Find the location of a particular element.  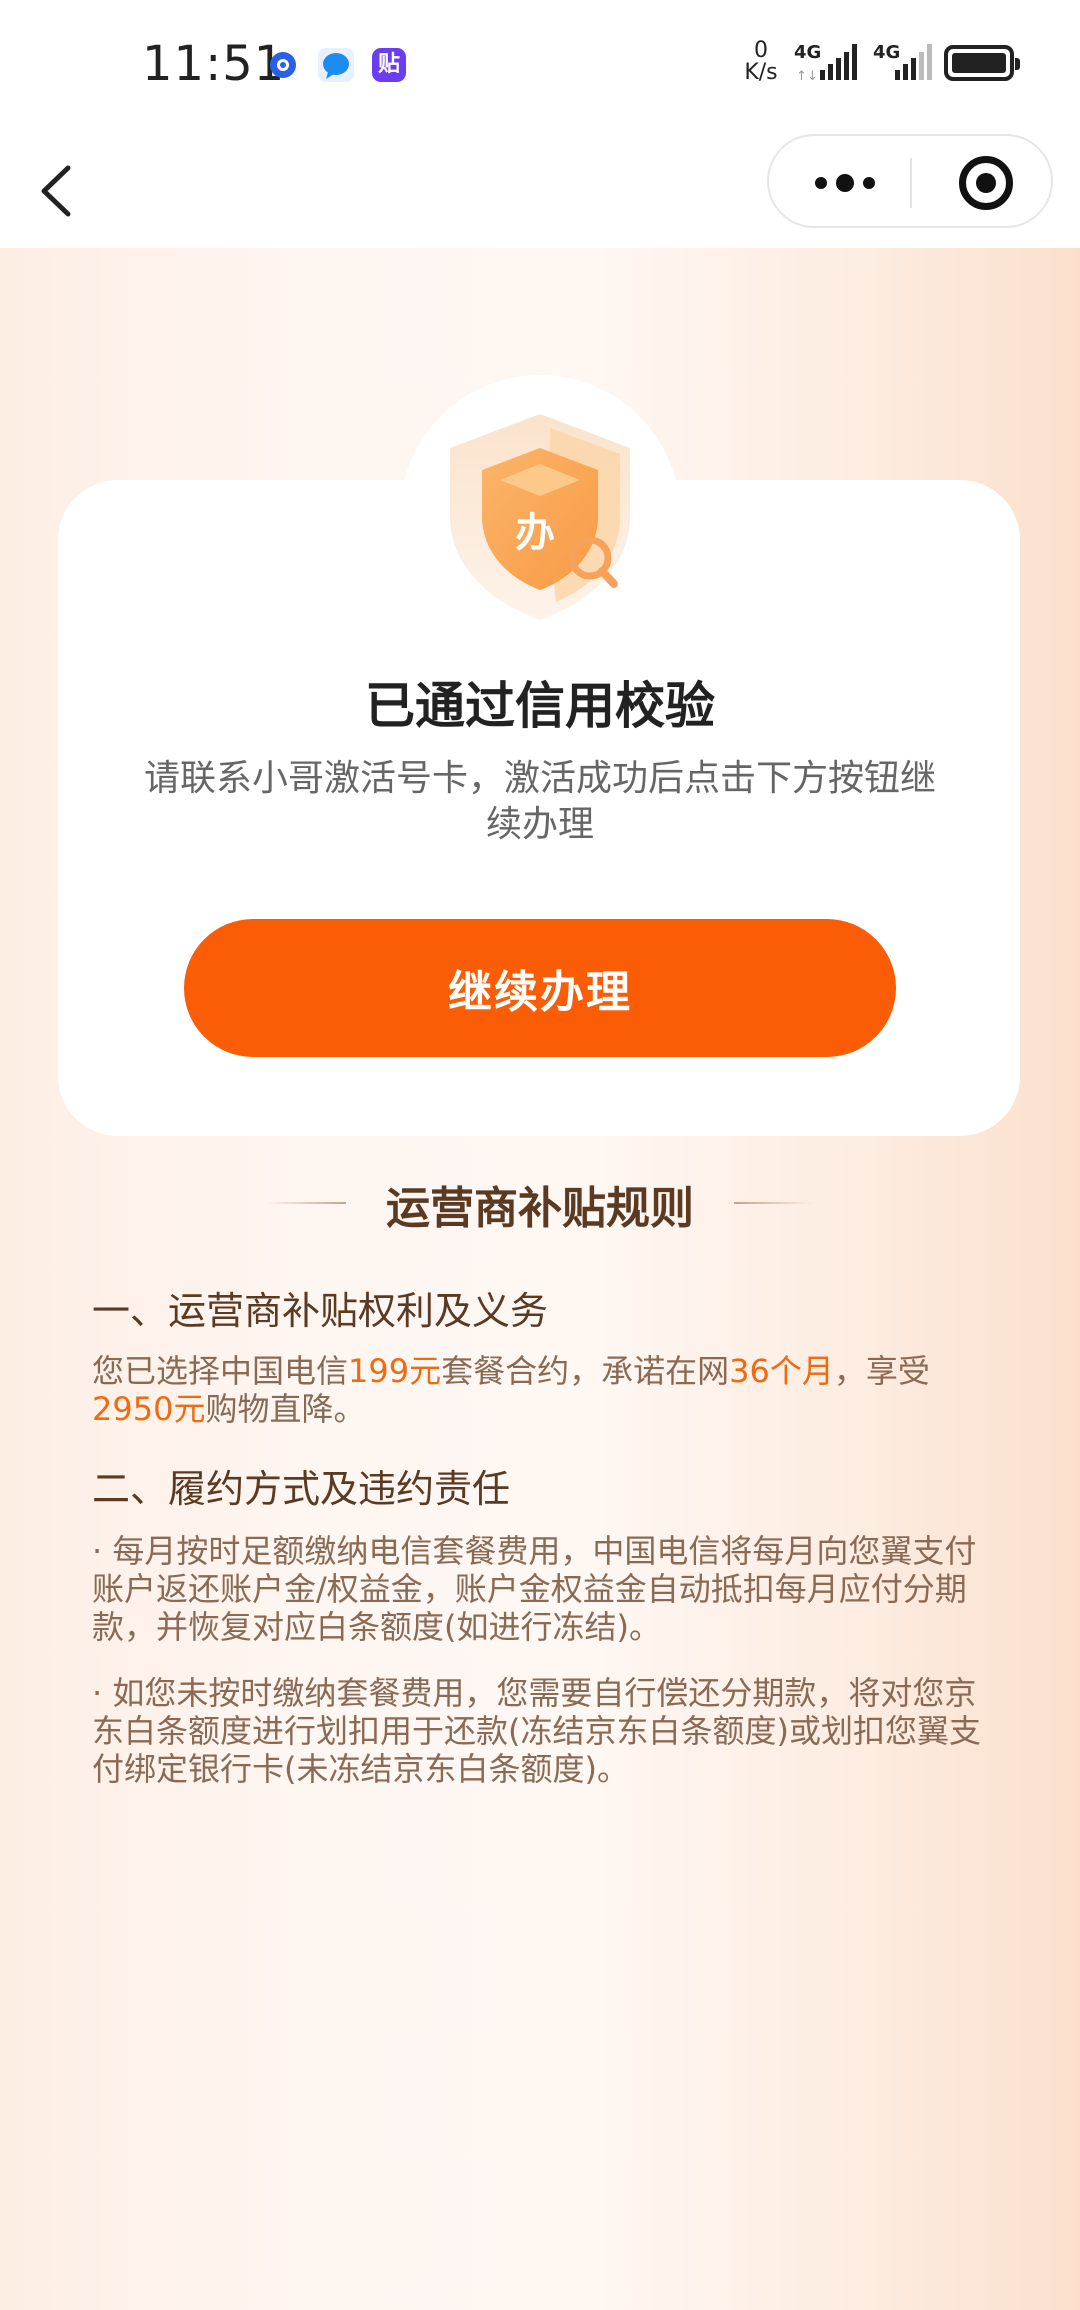

back-icon is located at coordinates (60, 191).